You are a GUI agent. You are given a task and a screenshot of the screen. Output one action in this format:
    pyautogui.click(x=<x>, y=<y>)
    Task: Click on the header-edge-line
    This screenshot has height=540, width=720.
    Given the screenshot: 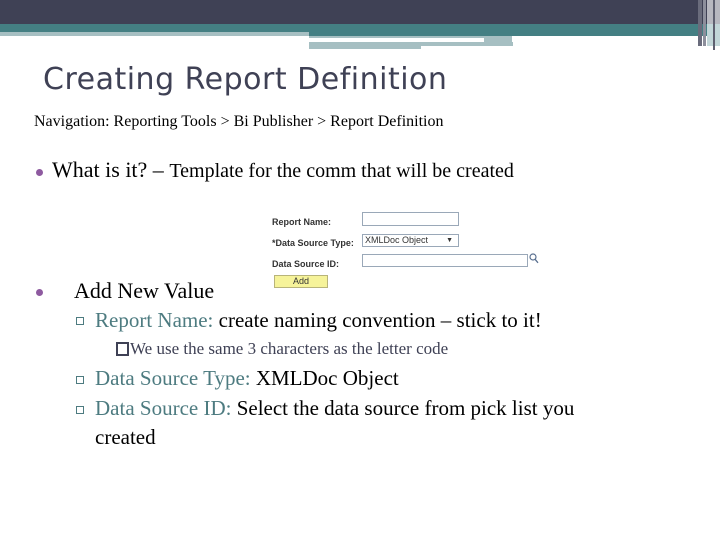 What is the action you would take?
    pyautogui.click(x=714, y=25)
    